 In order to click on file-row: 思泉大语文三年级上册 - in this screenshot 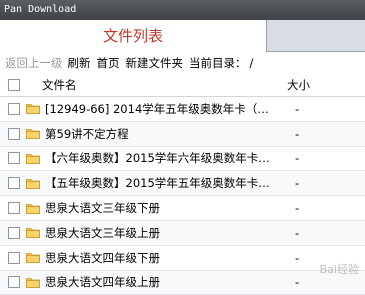, I will do `click(182, 233)`.